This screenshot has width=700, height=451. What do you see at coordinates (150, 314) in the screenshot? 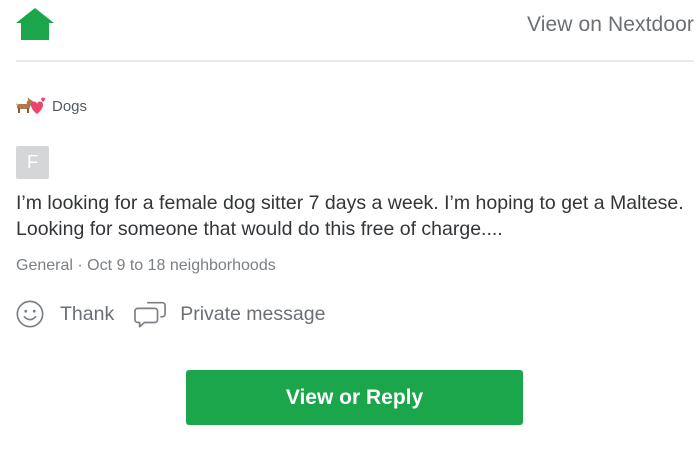
I see `chat-bubbles-icon` at bounding box center [150, 314].